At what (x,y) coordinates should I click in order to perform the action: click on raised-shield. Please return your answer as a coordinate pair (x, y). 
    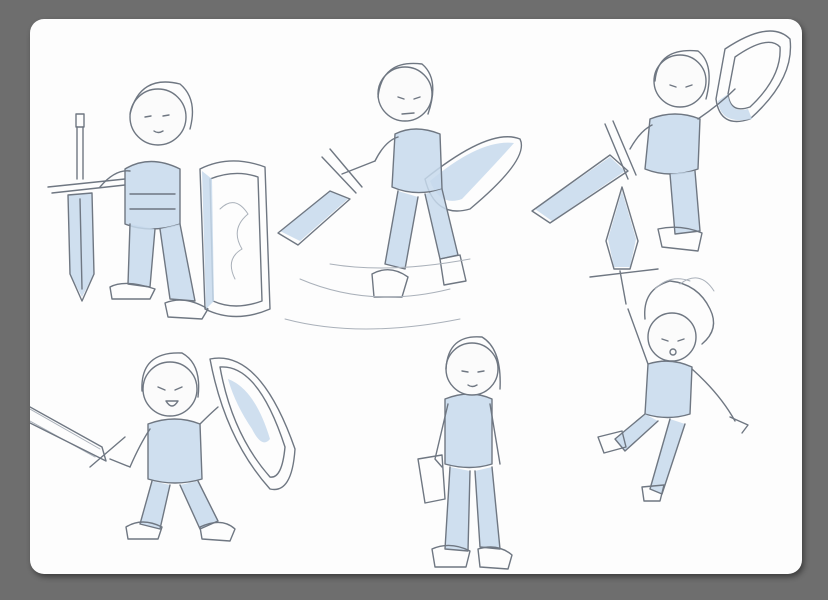
    Looking at the image, I should click on (753, 76).